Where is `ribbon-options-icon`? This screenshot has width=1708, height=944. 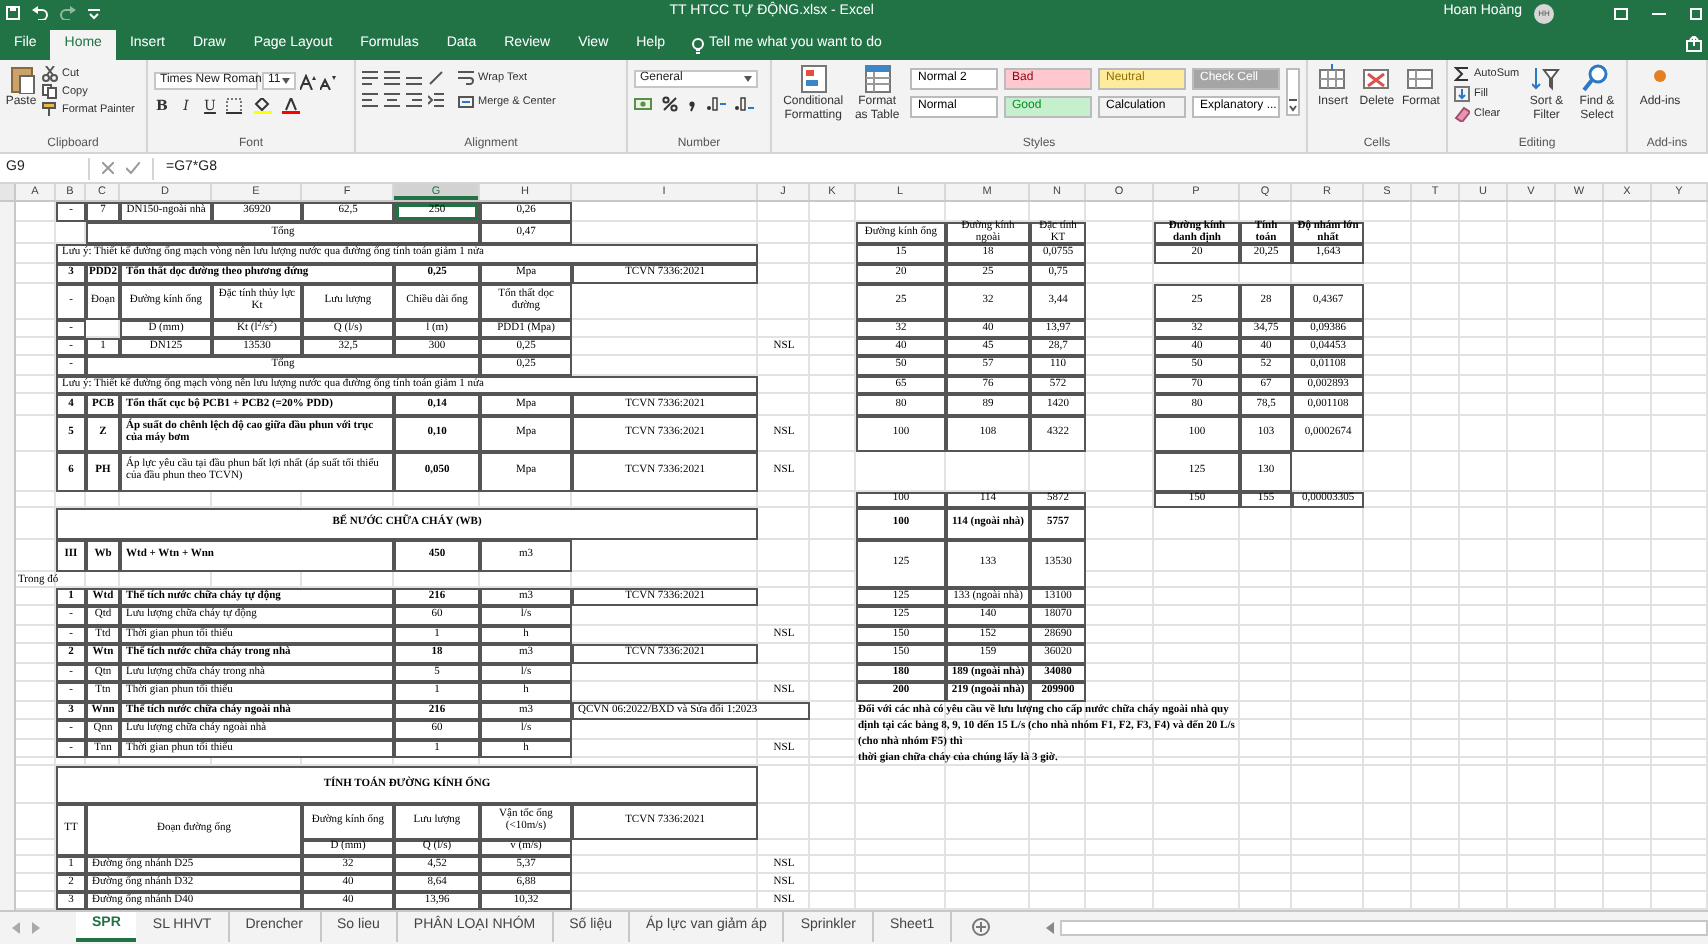 ribbon-options-icon is located at coordinates (1621, 13).